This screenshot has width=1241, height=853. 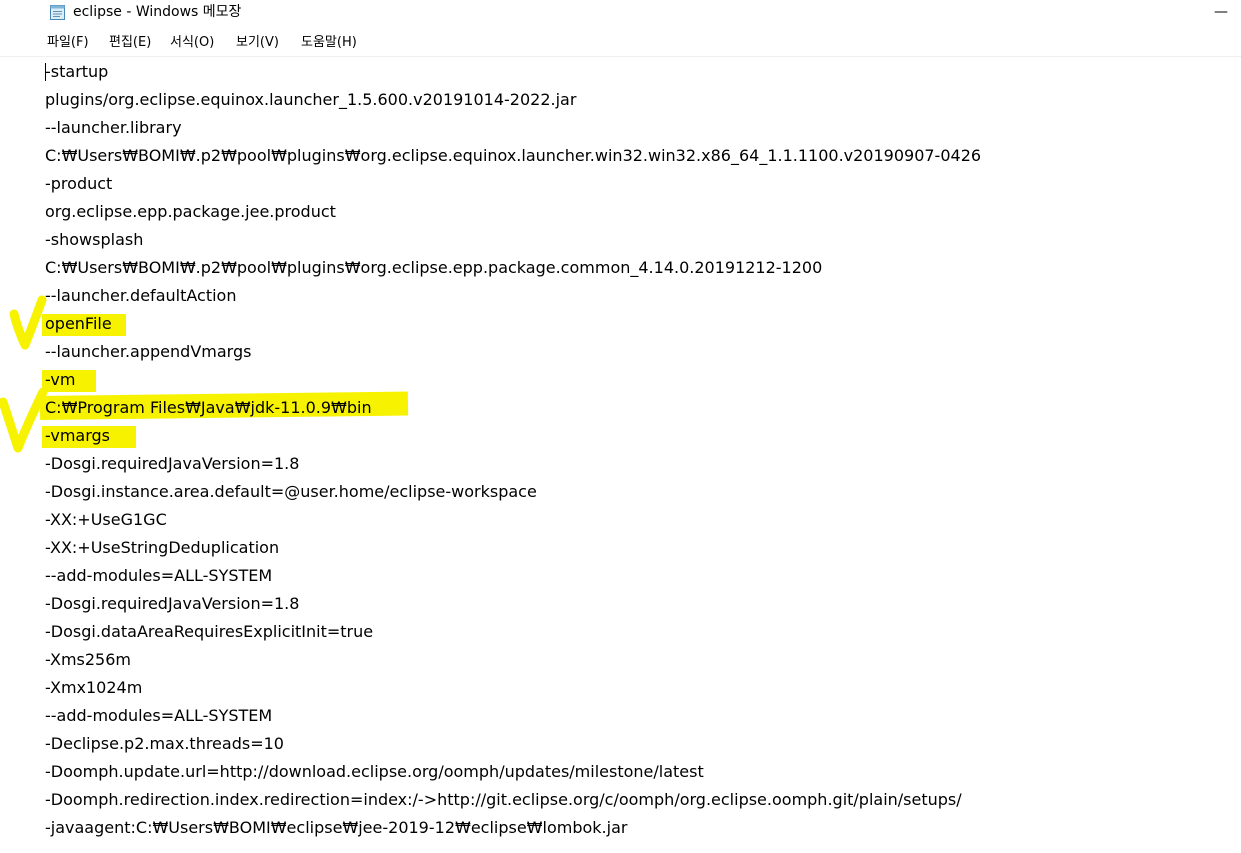 I want to click on text-line: openFile, so click(x=78, y=323).